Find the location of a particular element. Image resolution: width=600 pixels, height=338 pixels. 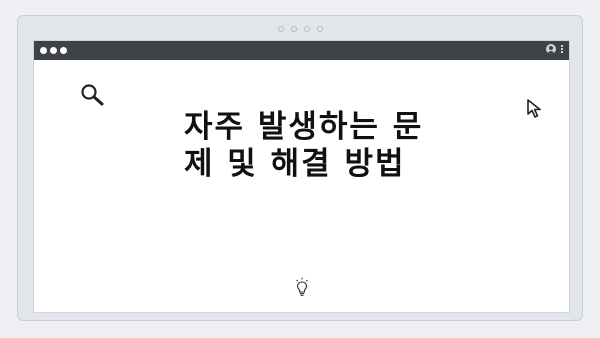

lightbulb-icon is located at coordinates (302, 286).